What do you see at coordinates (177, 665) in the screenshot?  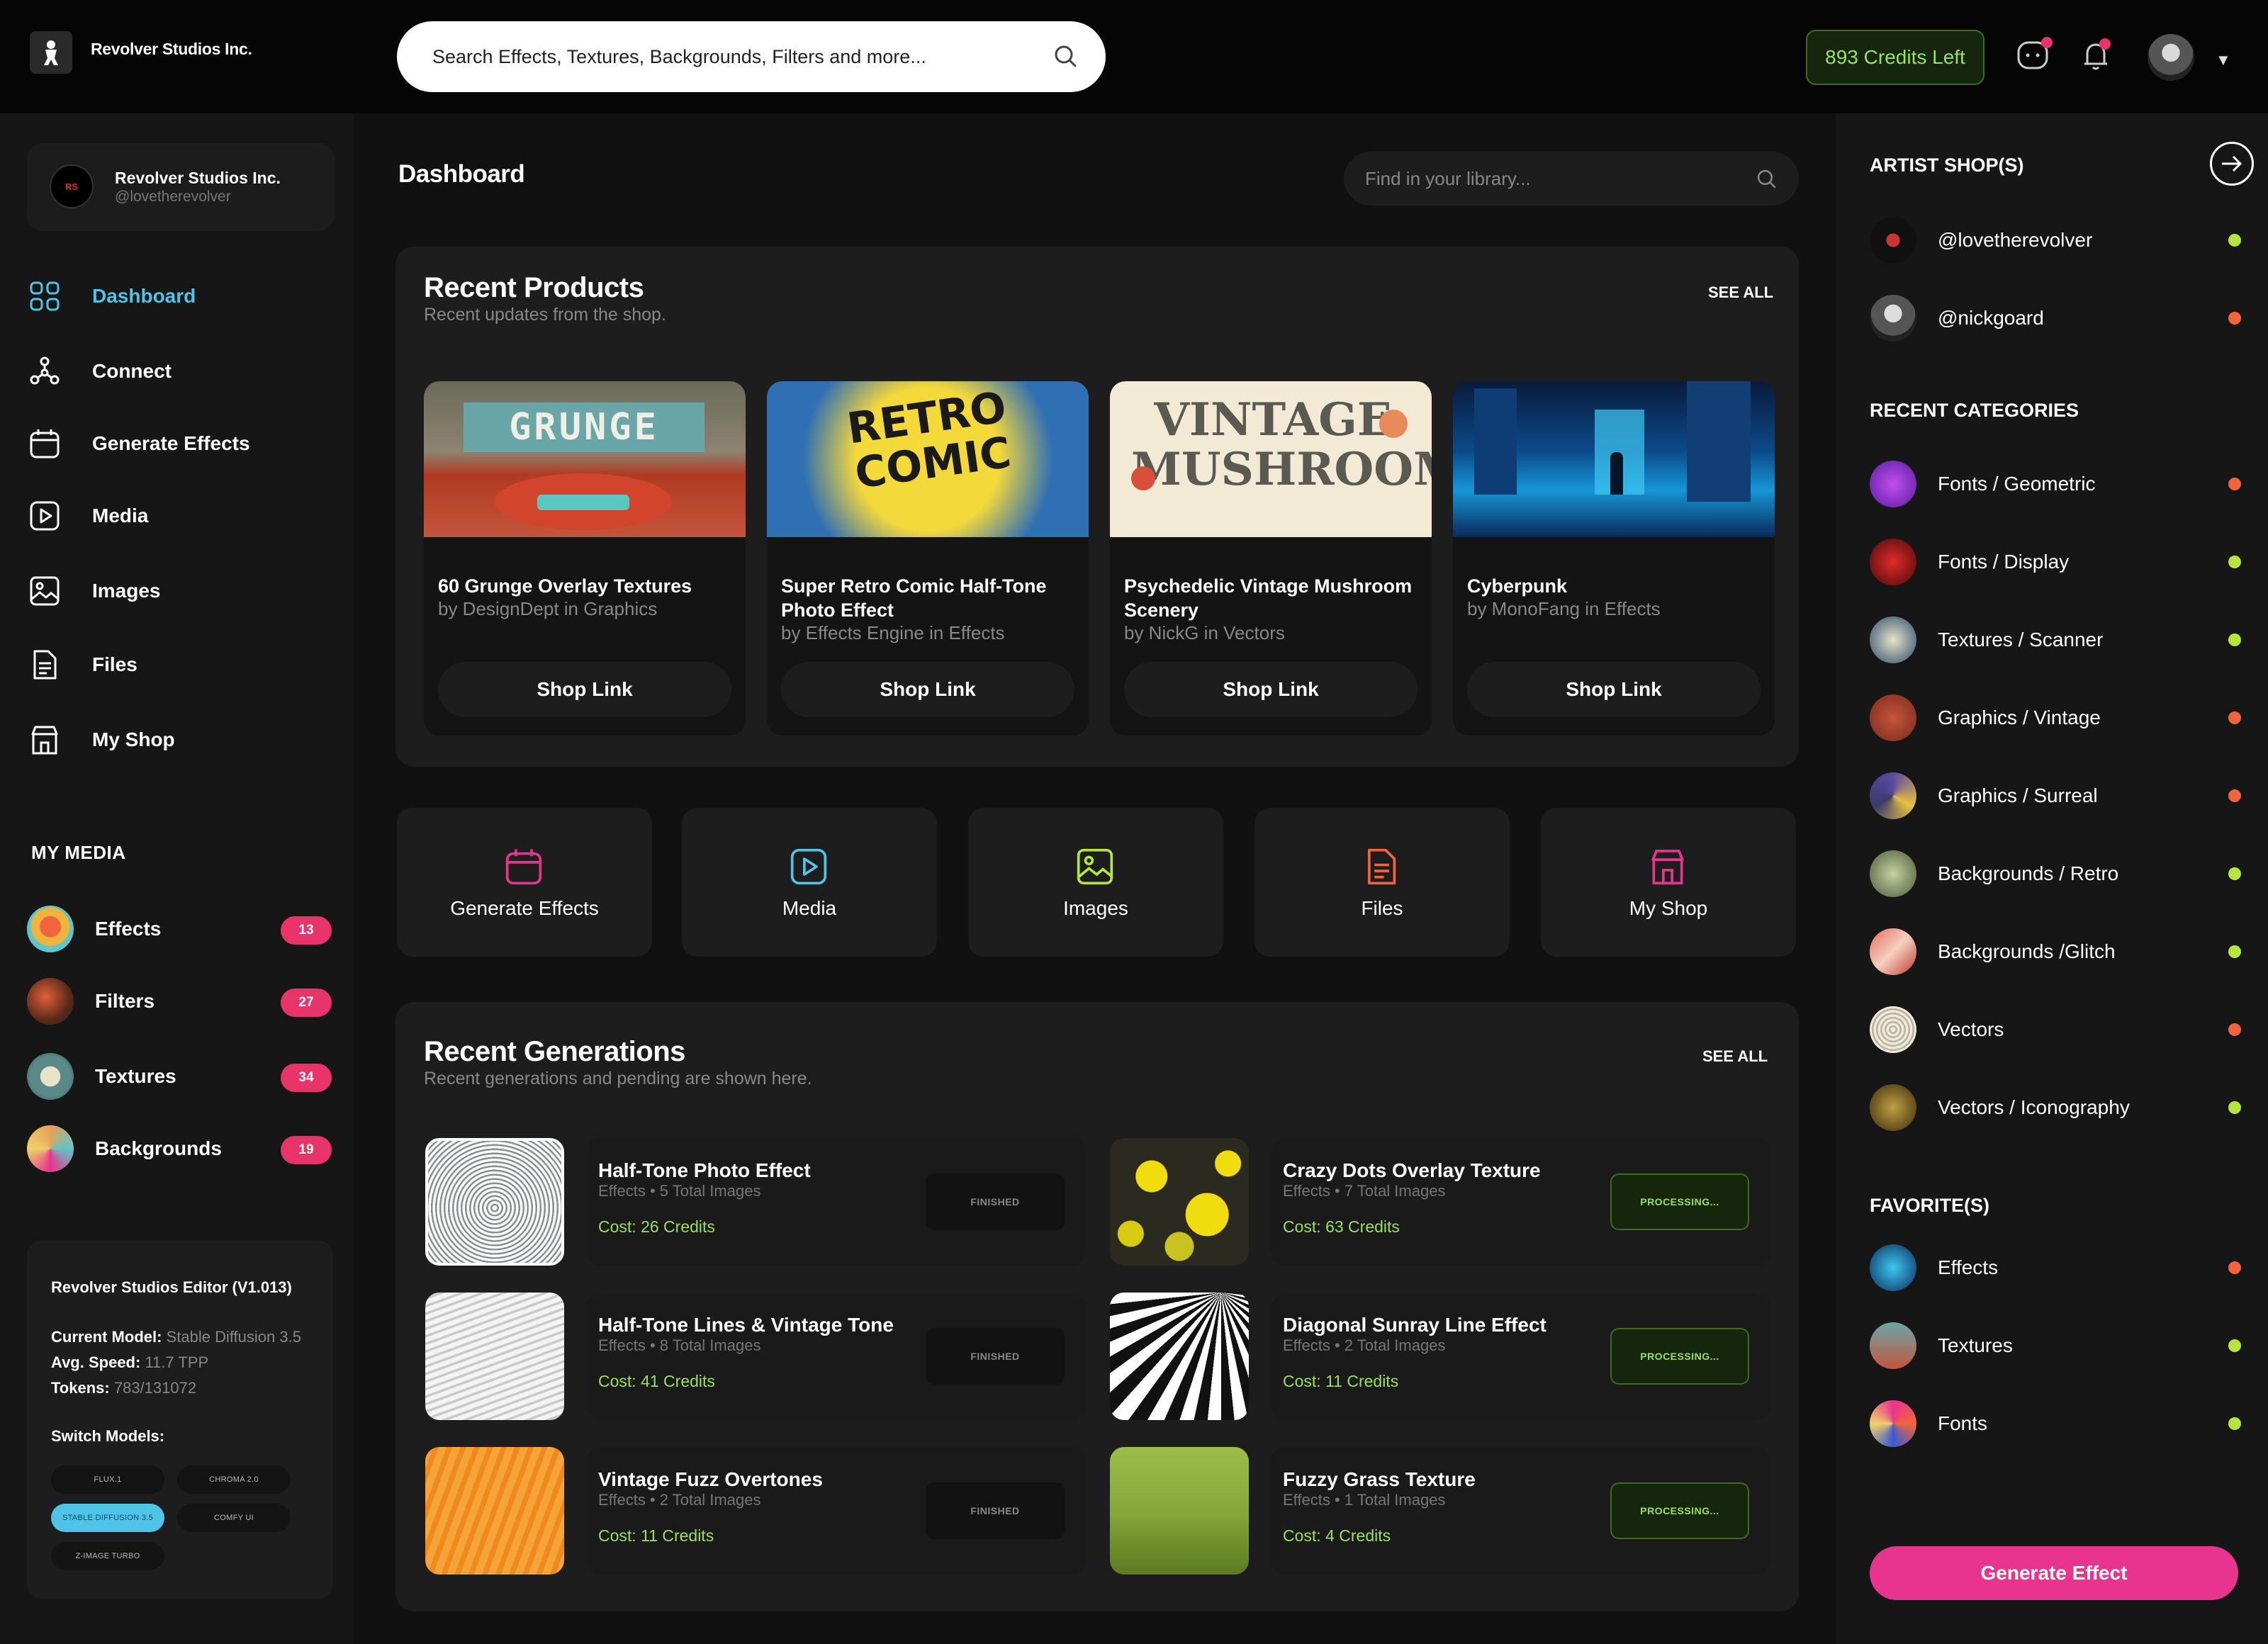 I see `nav-files: Files` at bounding box center [177, 665].